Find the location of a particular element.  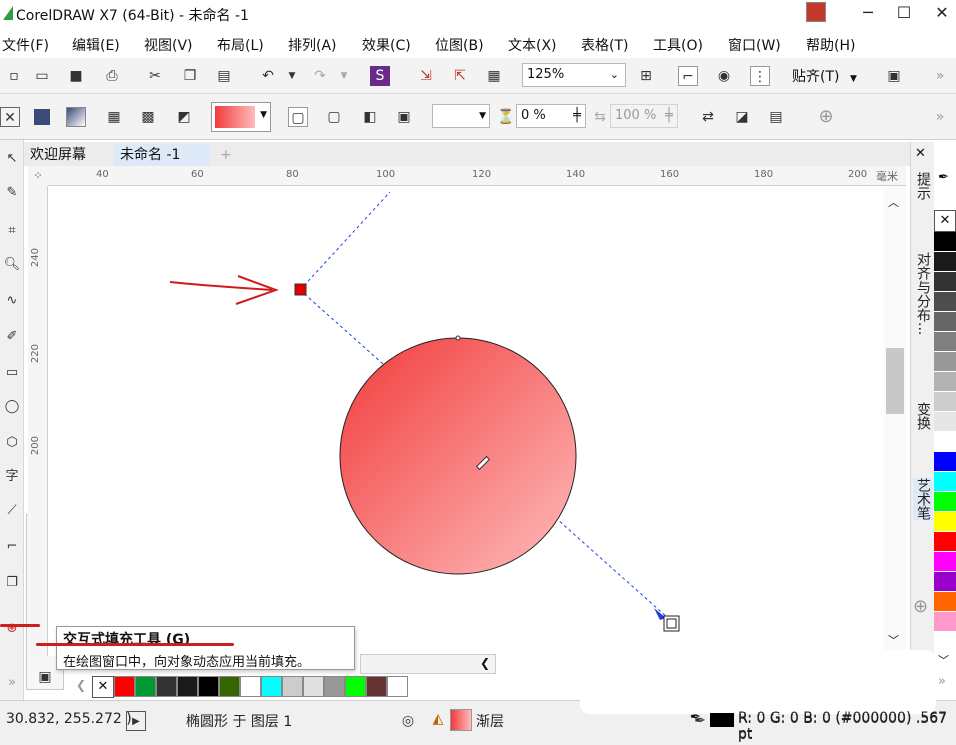

palette-no-color-swatch: ✕ is located at coordinates (945, 221).